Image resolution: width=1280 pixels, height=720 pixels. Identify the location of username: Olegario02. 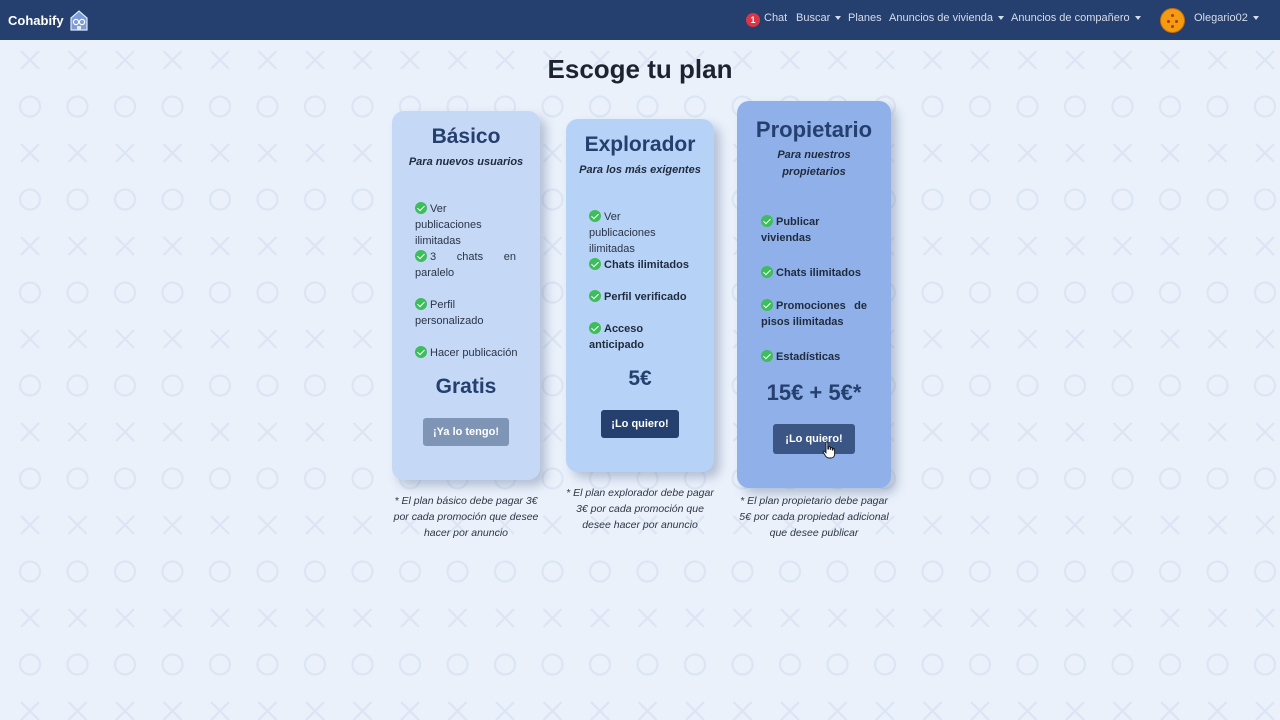
(1221, 18).